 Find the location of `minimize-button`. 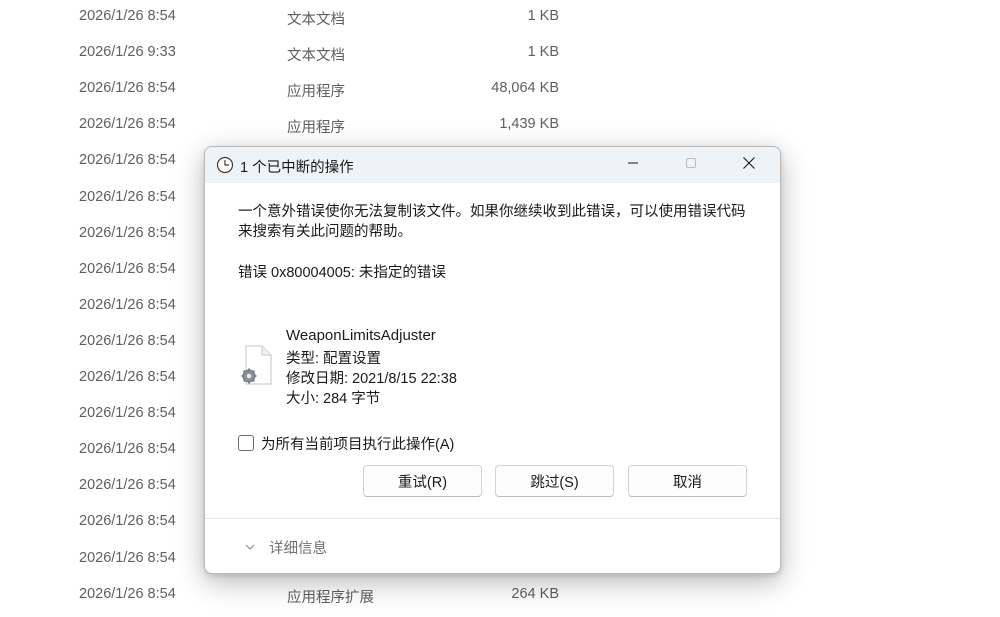

minimize-button is located at coordinates (633, 165).